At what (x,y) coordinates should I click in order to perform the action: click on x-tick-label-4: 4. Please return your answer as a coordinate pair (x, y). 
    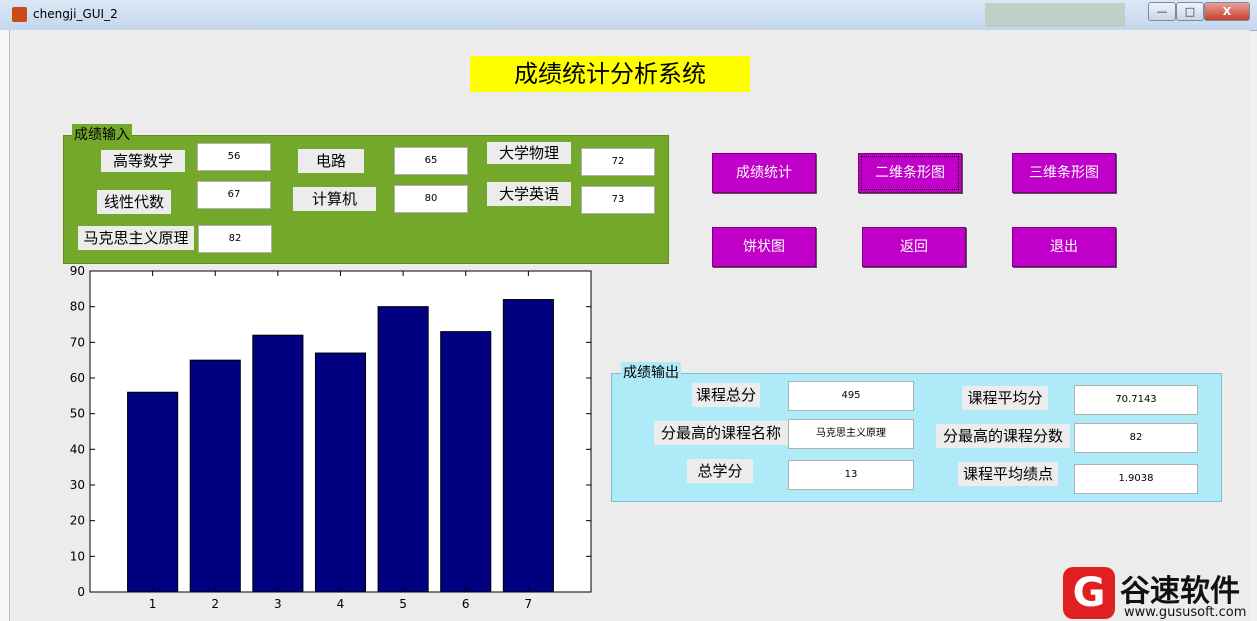
    Looking at the image, I should click on (341, 604).